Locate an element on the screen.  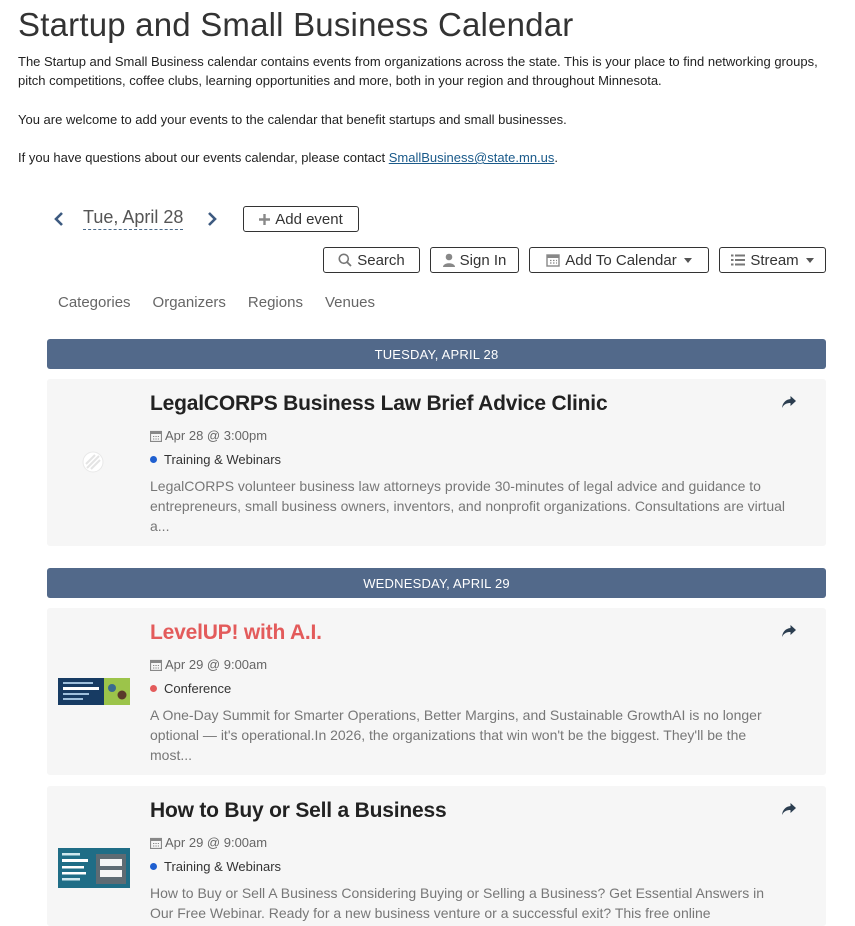
user-icon is located at coordinates (448, 260).